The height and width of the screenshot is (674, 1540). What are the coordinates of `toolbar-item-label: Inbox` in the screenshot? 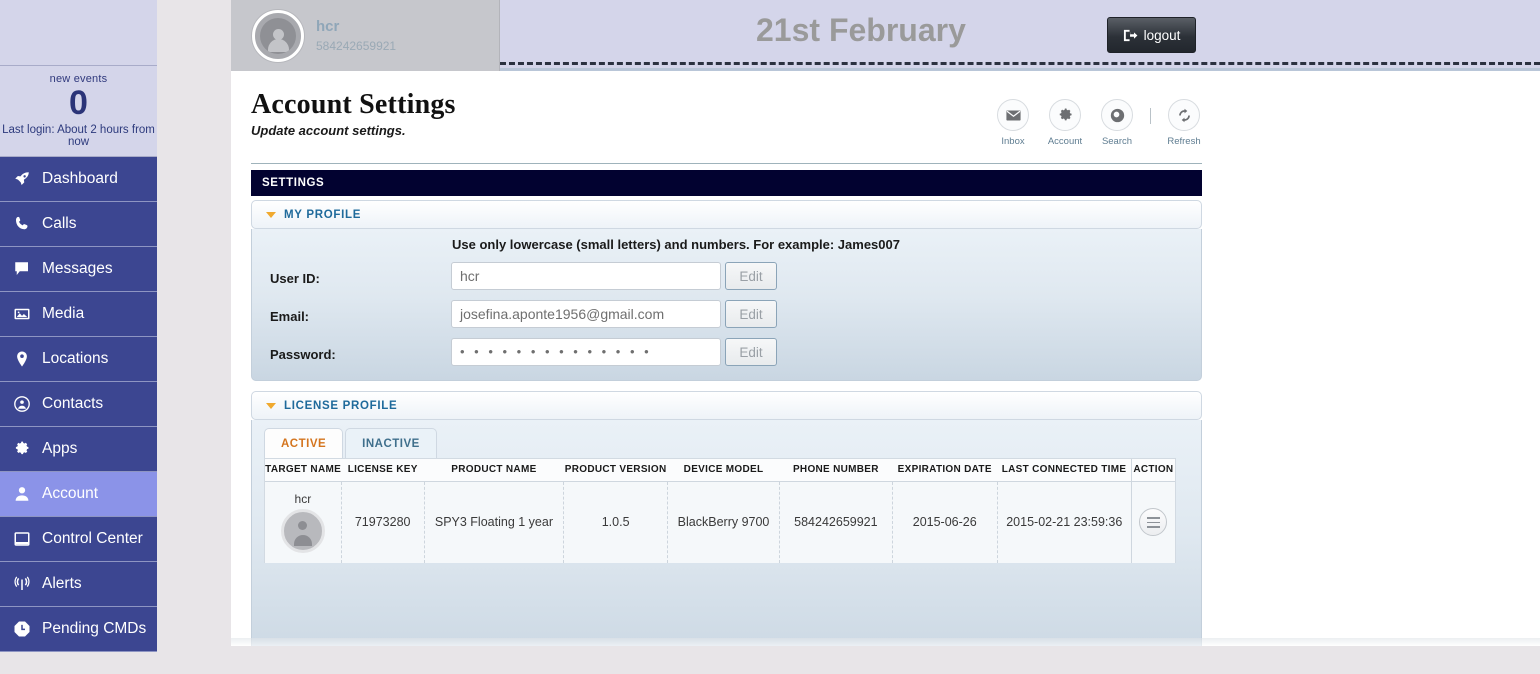 It's located at (1013, 141).